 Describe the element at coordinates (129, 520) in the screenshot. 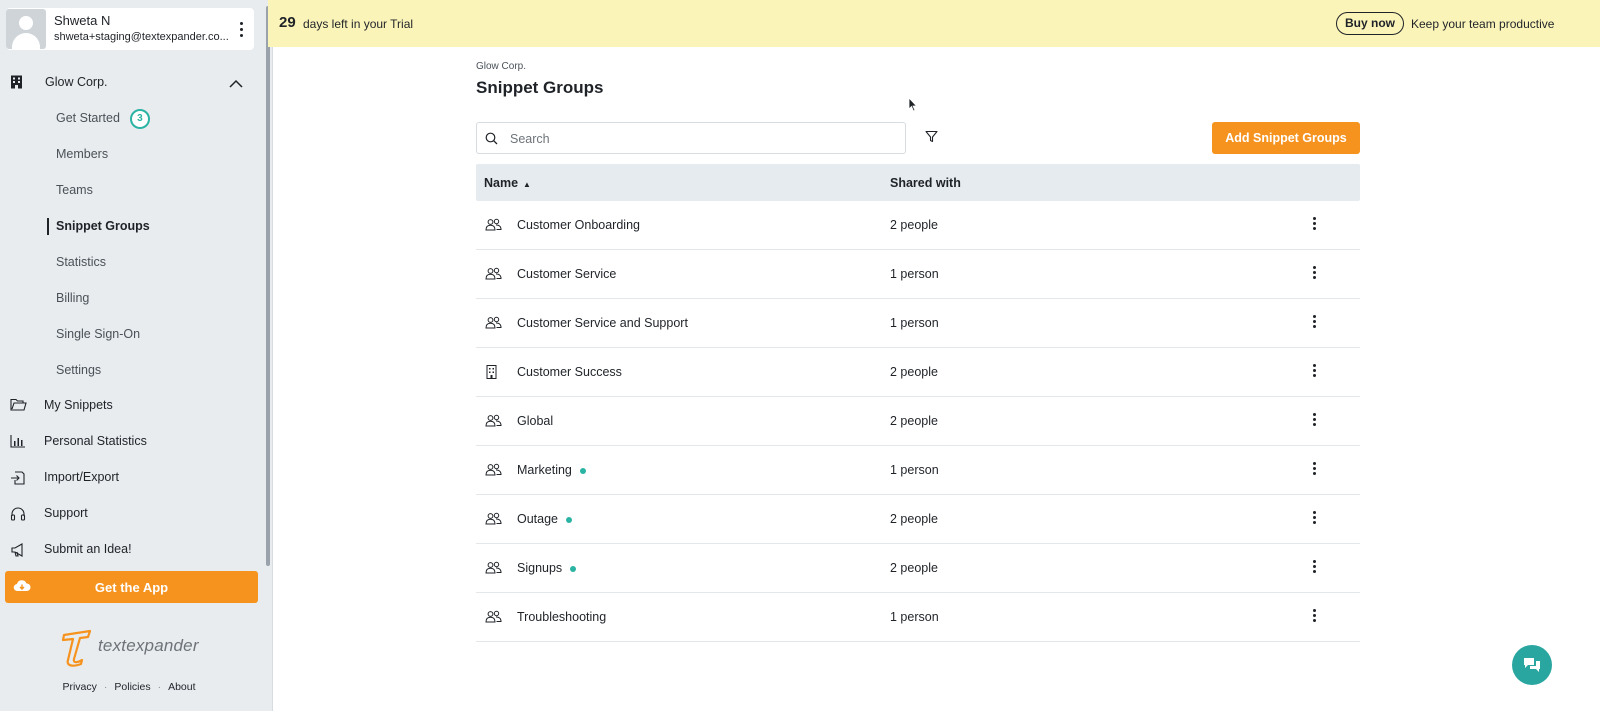

I see `sidebar-item-support: Support` at that location.